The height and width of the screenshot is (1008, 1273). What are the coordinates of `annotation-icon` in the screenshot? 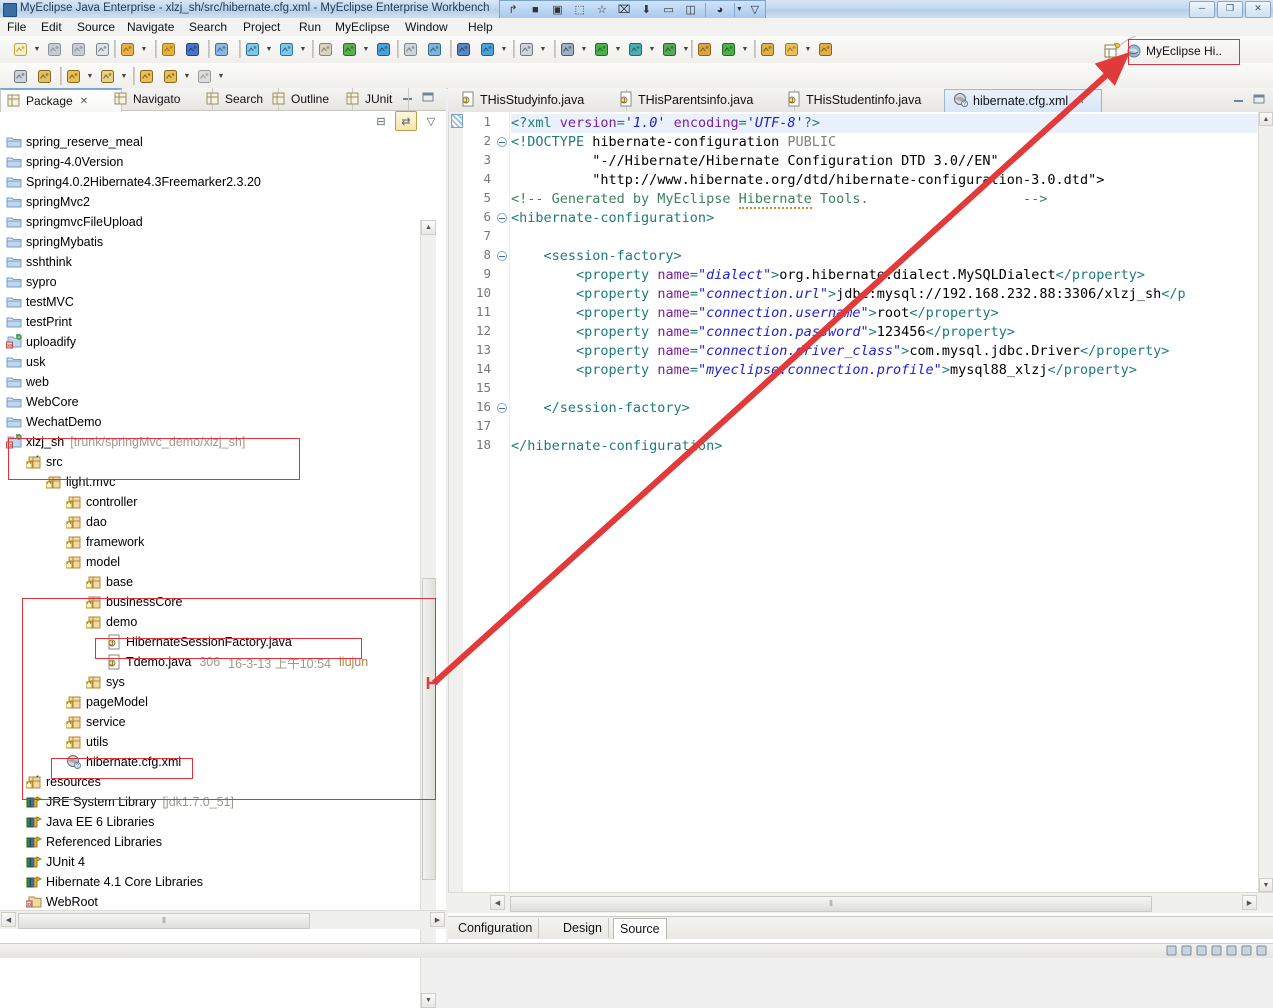 It's located at (44, 76).